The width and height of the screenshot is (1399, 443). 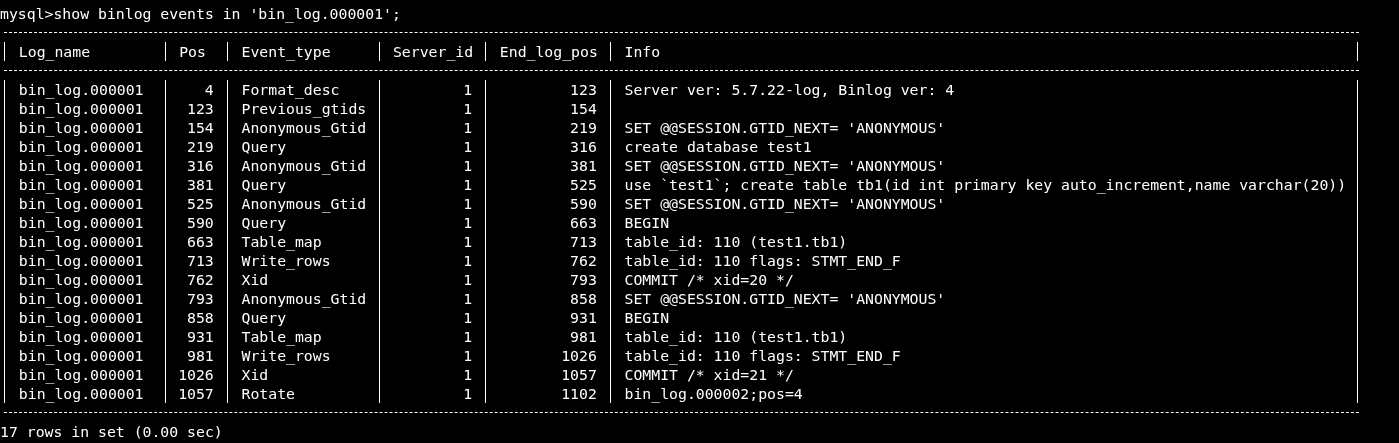 What do you see at coordinates (984, 393) in the screenshot?
I see `table-cell: bin_log.000002;pos=4` at bounding box center [984, 393].